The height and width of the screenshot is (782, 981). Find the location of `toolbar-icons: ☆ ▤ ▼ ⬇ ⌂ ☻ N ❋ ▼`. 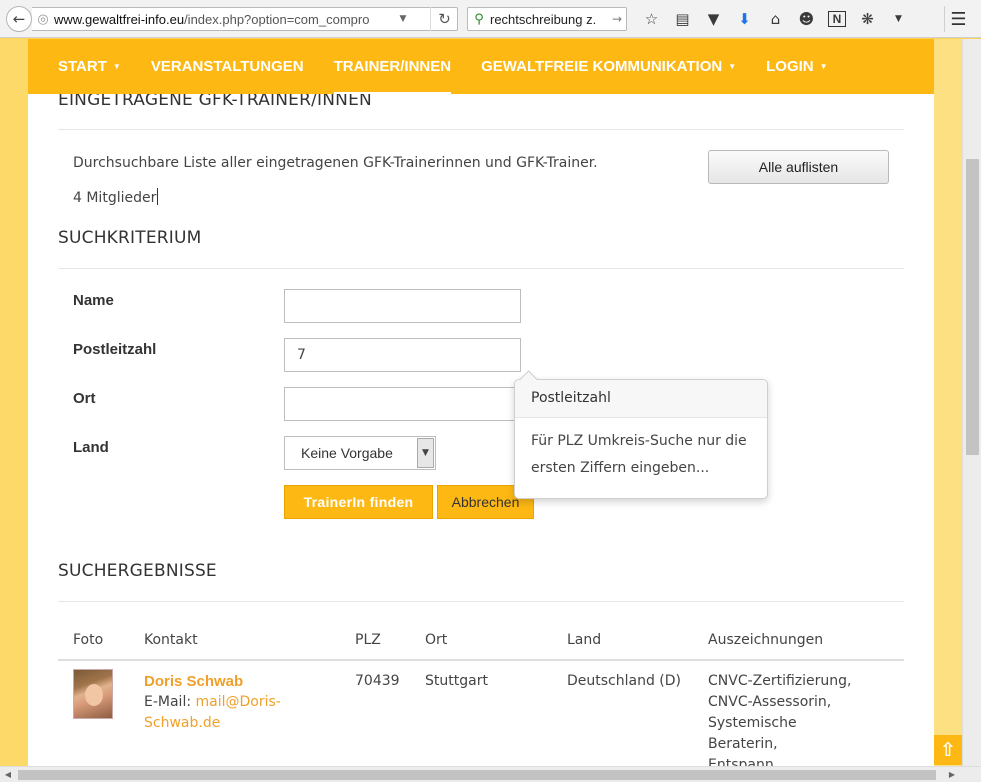

toolbar-icons: ☆ ▤ ▼ ⬇ ⌂ ☻ N ❋ ▼ is located at coordinates (775, 19).